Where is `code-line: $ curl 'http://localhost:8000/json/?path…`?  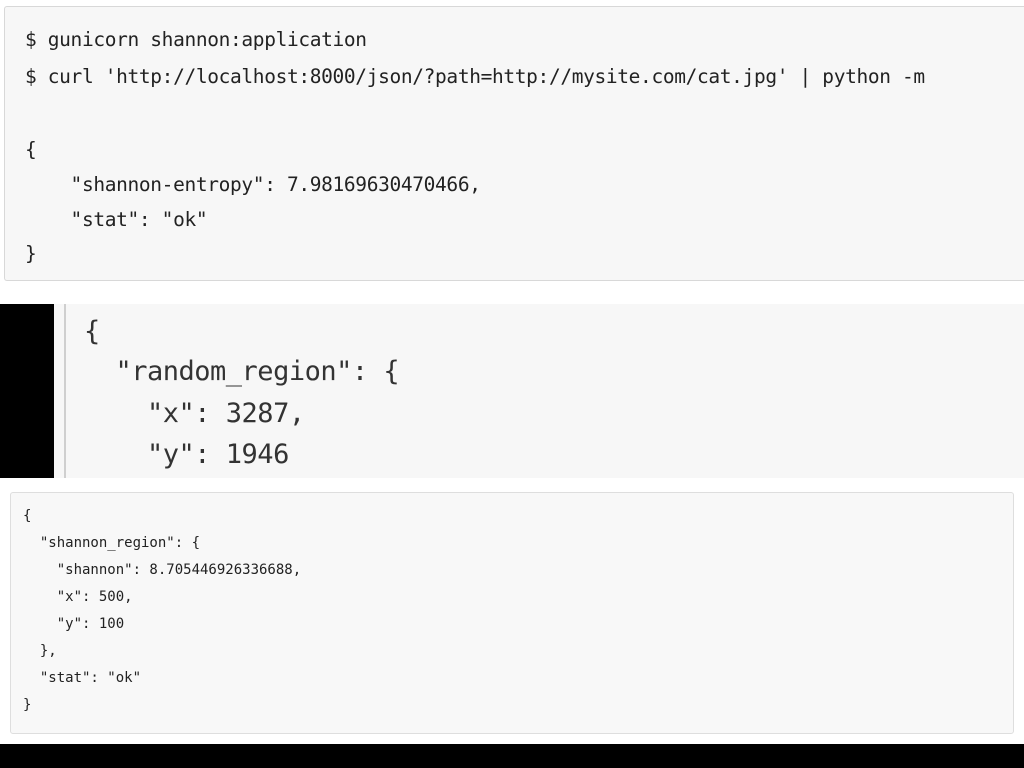
code-line: $ curl 'http://localhost:8000/json/?path… is located at coordinates (475, 76).